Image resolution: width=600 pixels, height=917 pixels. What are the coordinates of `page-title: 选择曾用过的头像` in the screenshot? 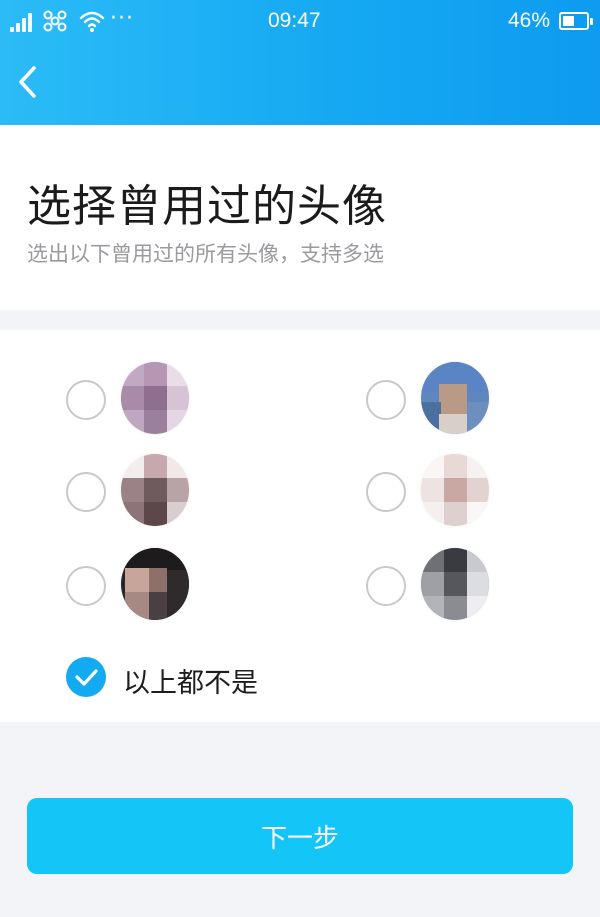 It's located at (207, 206).